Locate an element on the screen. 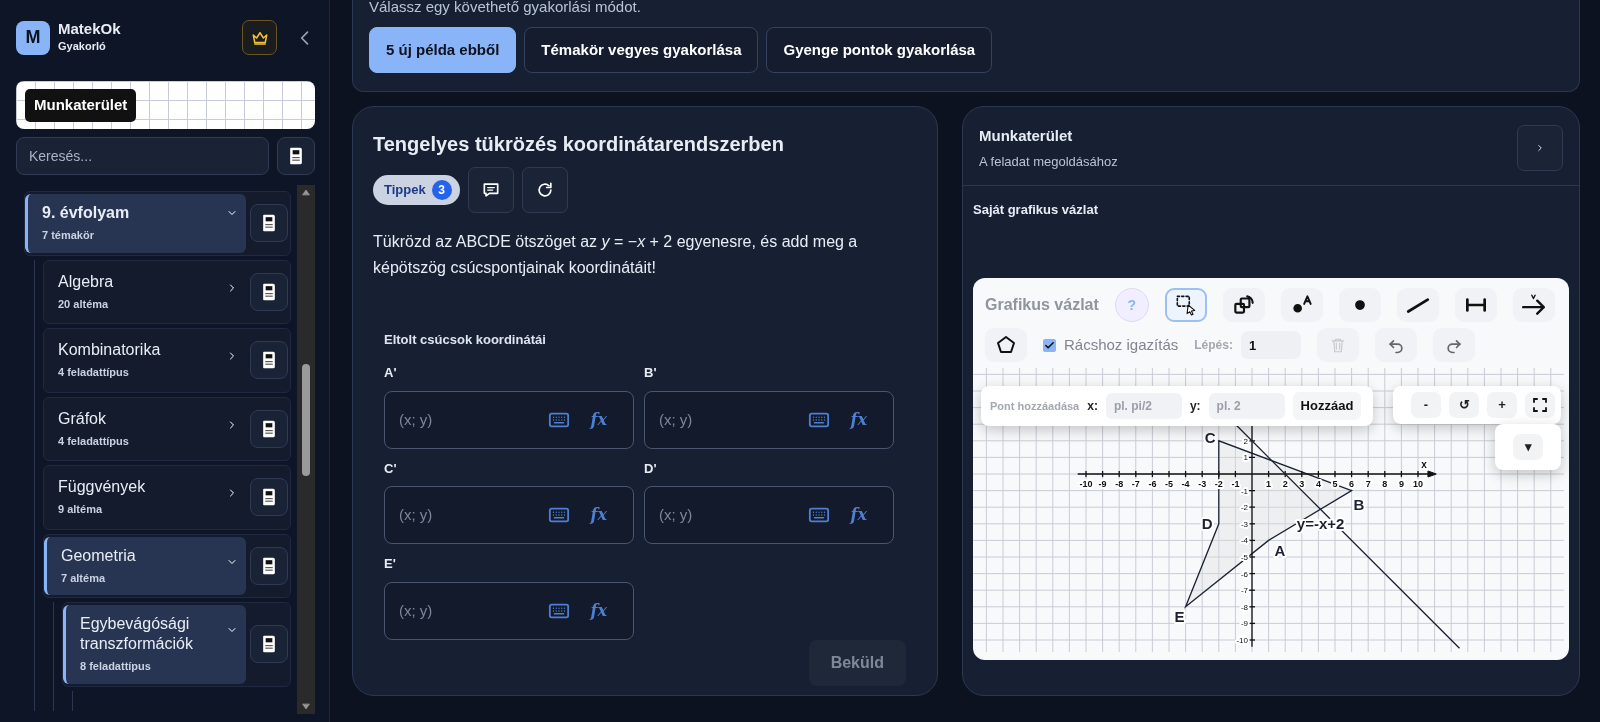 The width and height of the screenshot is (1600, 722). panel-title: Pont hozzáadása is located at coordinates (1035, 406).